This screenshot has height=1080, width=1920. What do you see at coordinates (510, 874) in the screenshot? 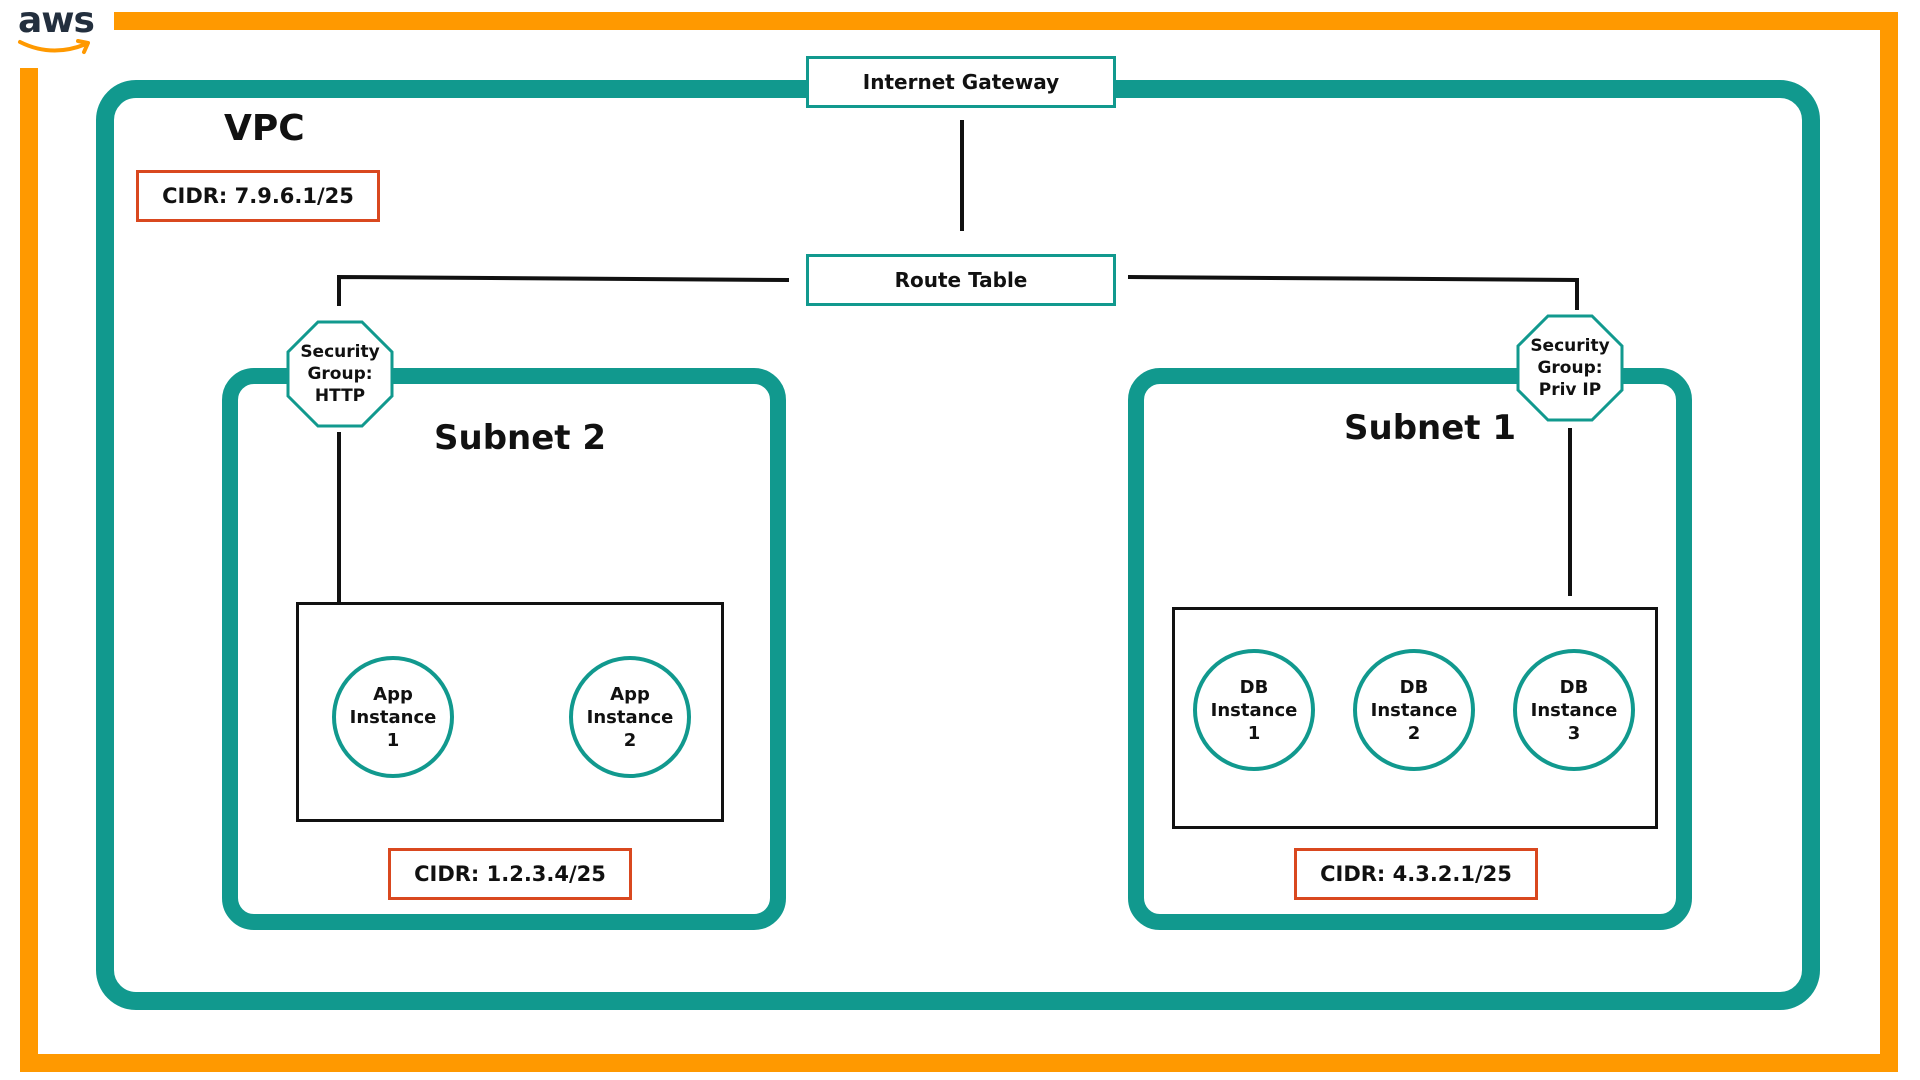
I see `subnet-2-cidr: CIDR: 1.2.3.4/25` at bounding box center [510, 874].